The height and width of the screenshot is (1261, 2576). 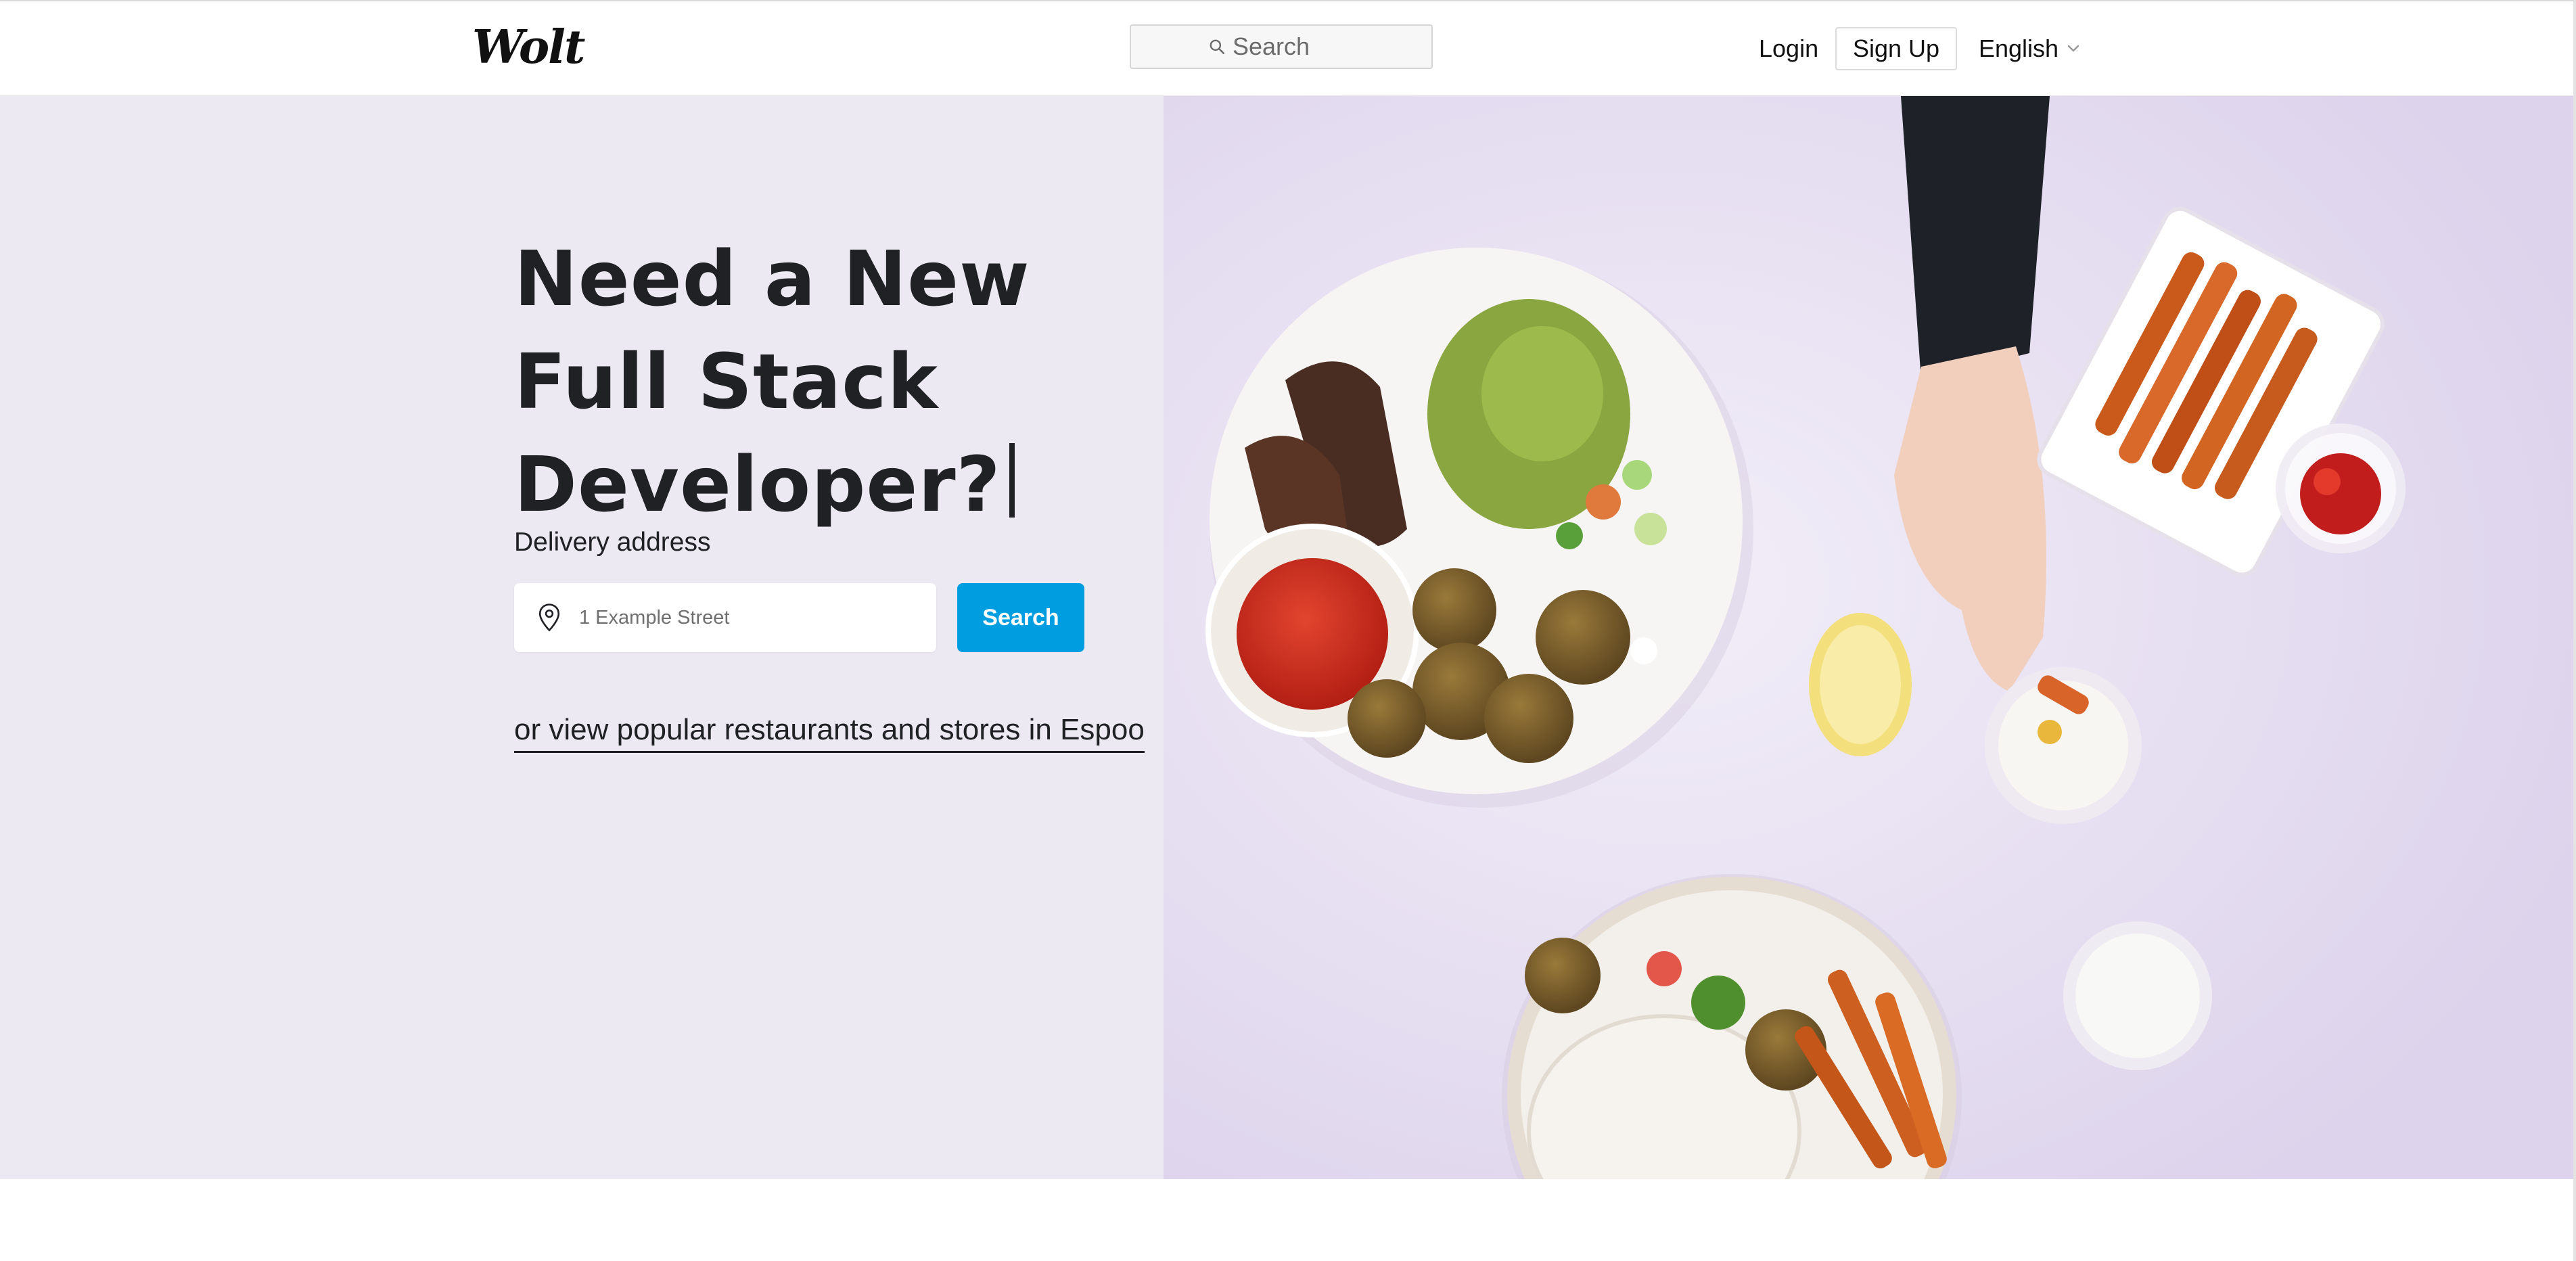 I want to click on wolt-logo: Wolt, so click(x=528, y=47).